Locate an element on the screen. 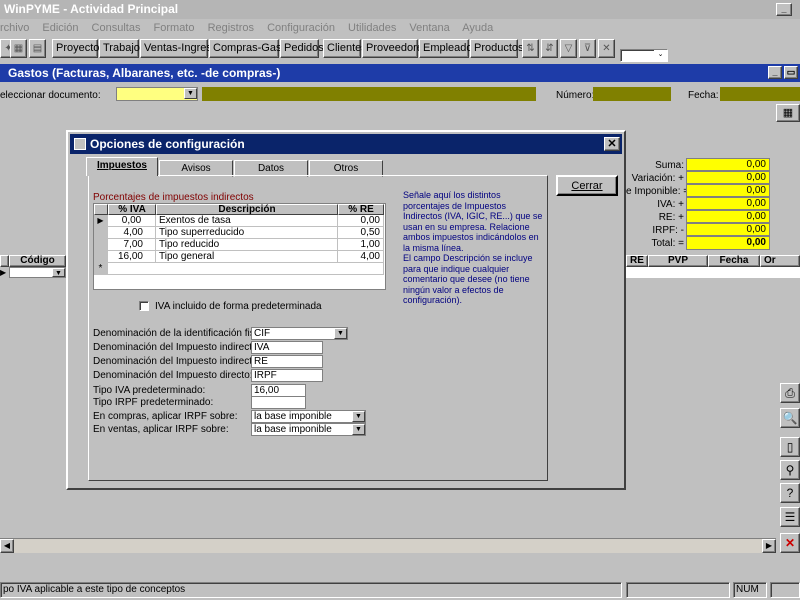 The width and height of the screenshot is (800, 600). origen-column-header: Or is located at coordinates (780, 261).